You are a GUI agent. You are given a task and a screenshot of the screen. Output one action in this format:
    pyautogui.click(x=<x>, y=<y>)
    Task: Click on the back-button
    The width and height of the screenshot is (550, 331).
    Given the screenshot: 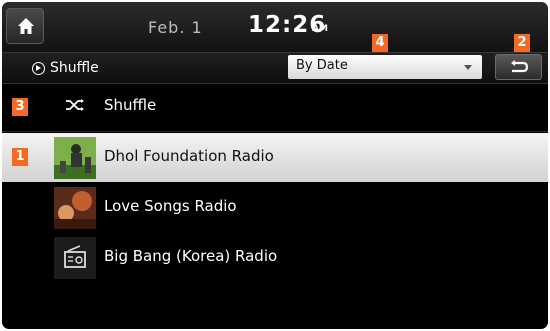 What is the action you would take?
    pyautogui.click(x=518, y=67)
    